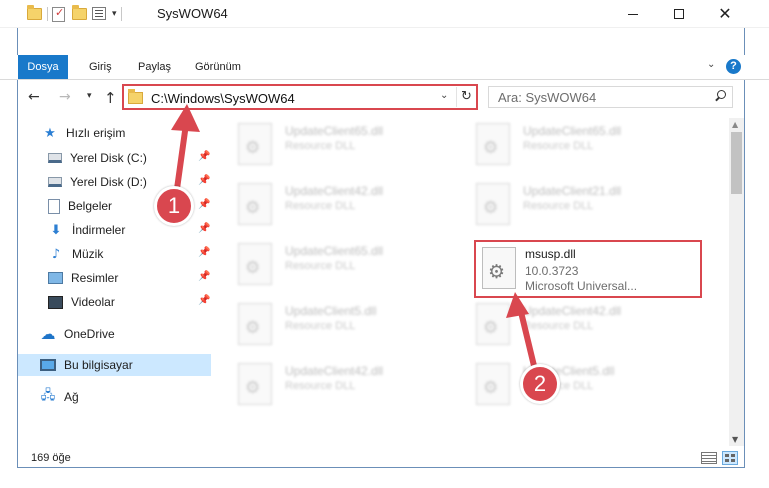  I want to click on address-bar: C:\Windows\SysWOW64 ⌄ ↻, so click(300, 97).